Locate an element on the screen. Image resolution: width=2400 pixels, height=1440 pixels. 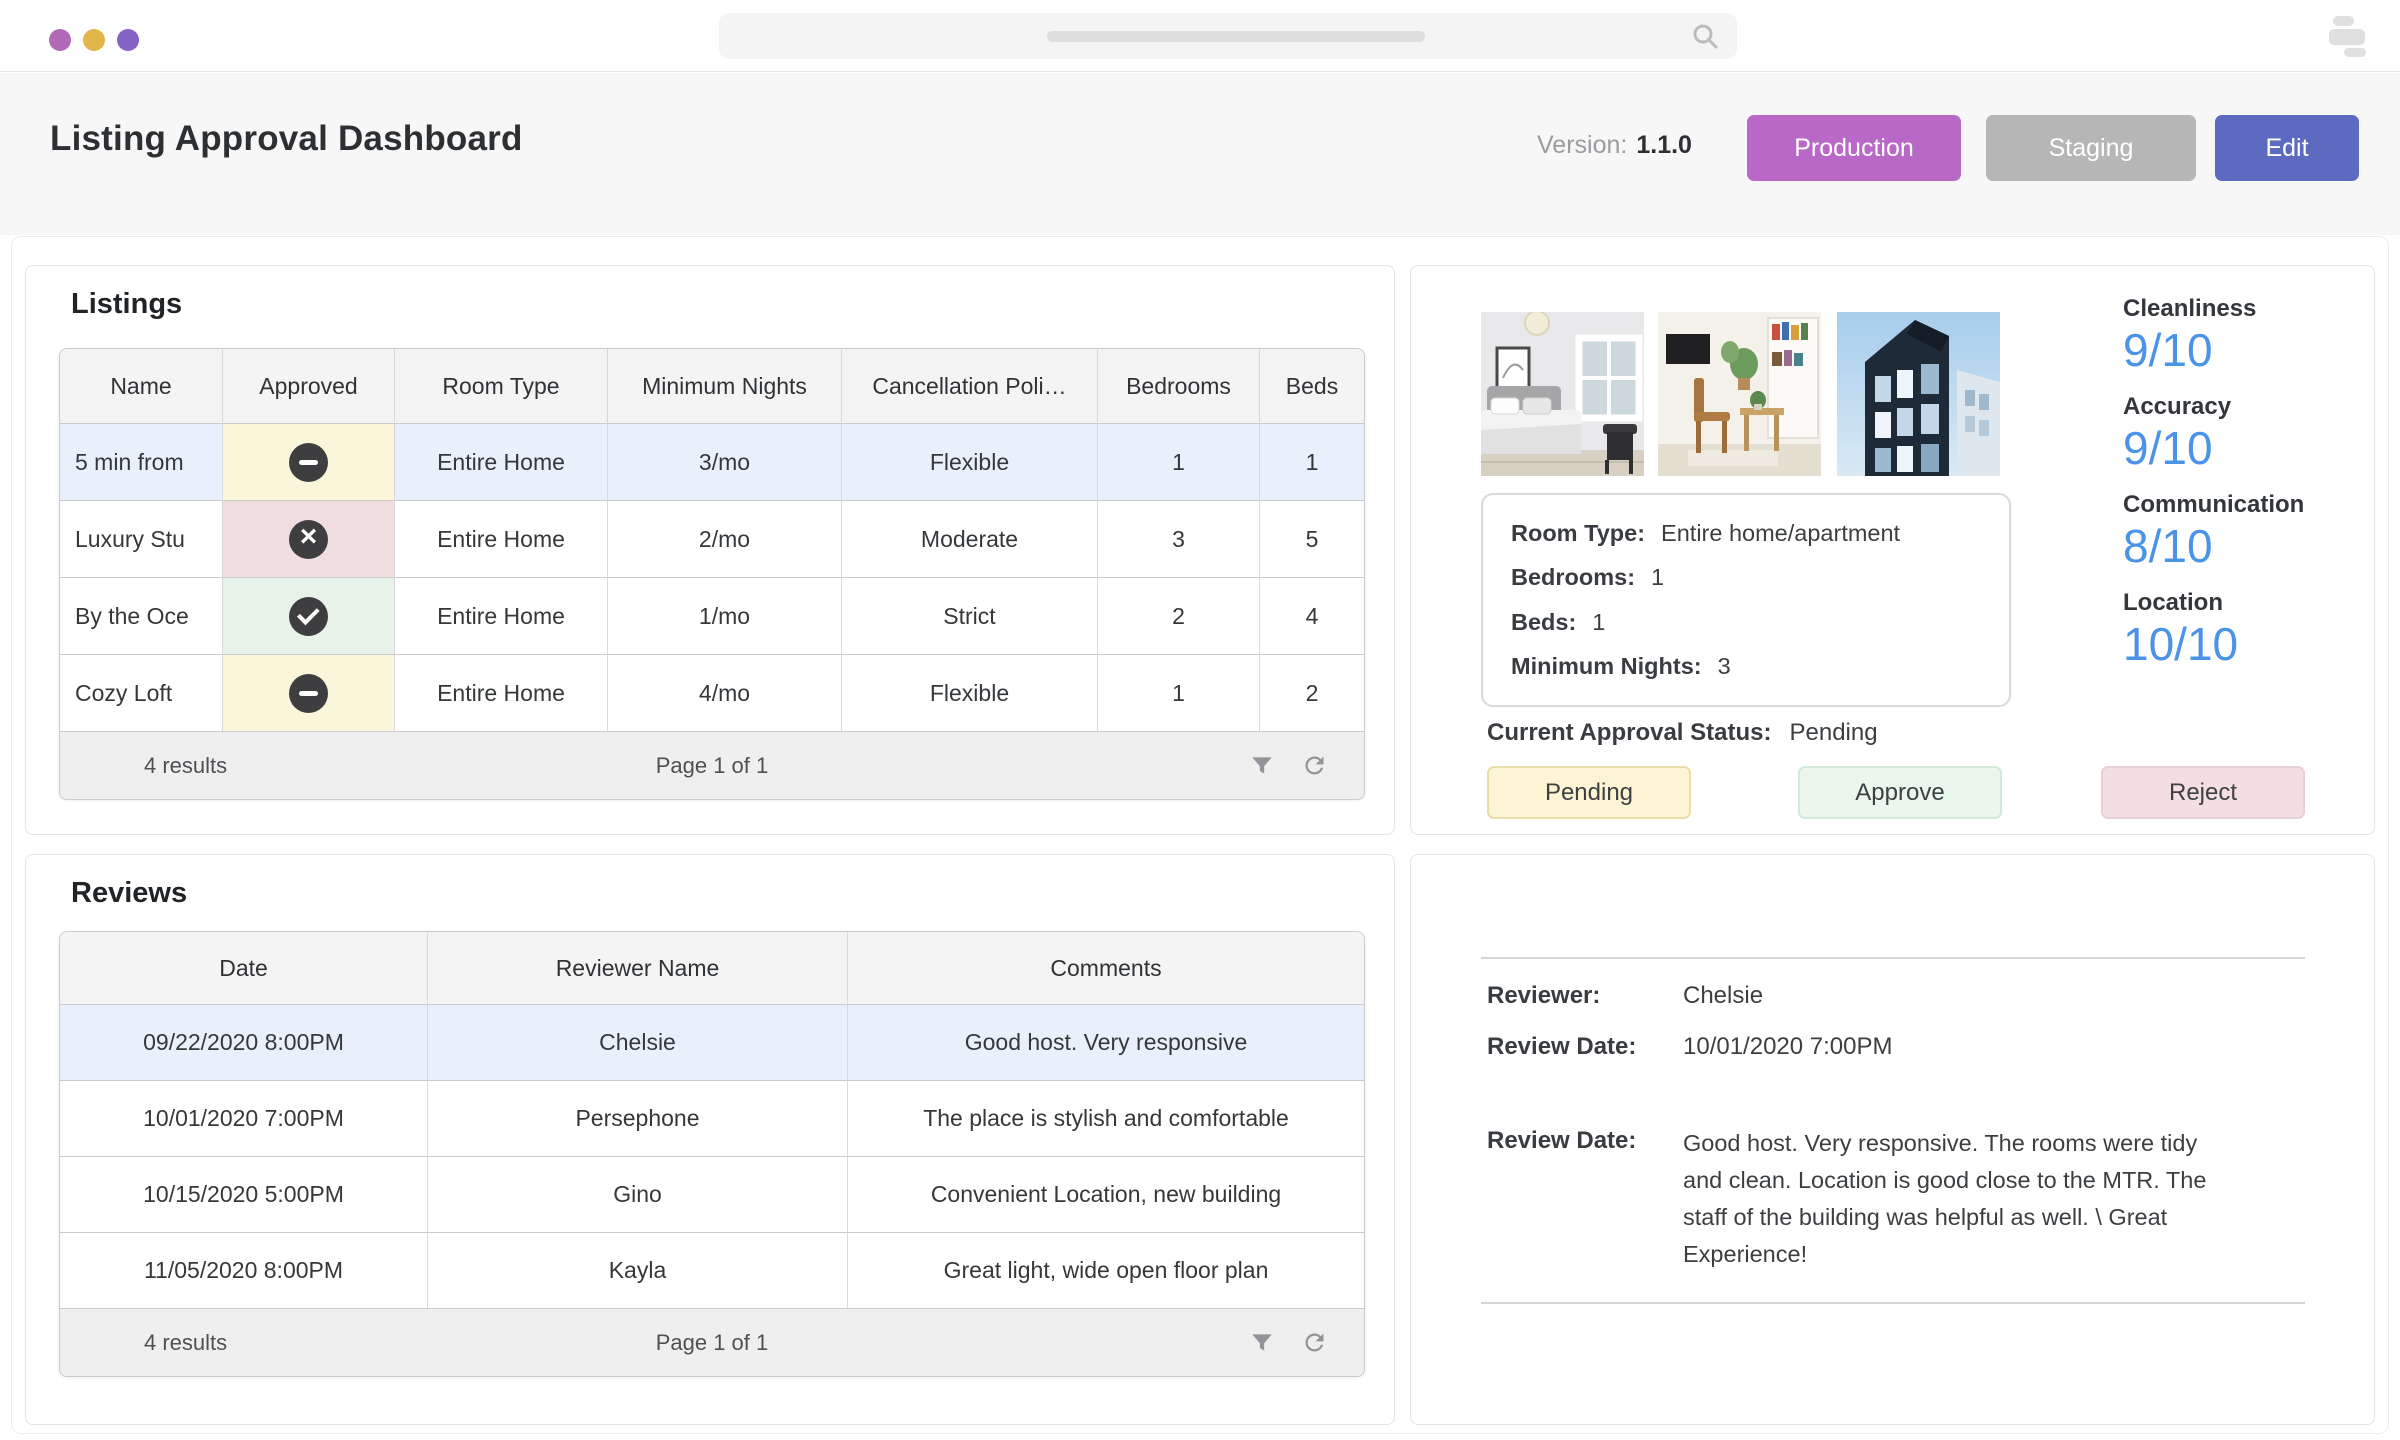
listing-photo-building-exterior is located at coordinates (1918, 394).